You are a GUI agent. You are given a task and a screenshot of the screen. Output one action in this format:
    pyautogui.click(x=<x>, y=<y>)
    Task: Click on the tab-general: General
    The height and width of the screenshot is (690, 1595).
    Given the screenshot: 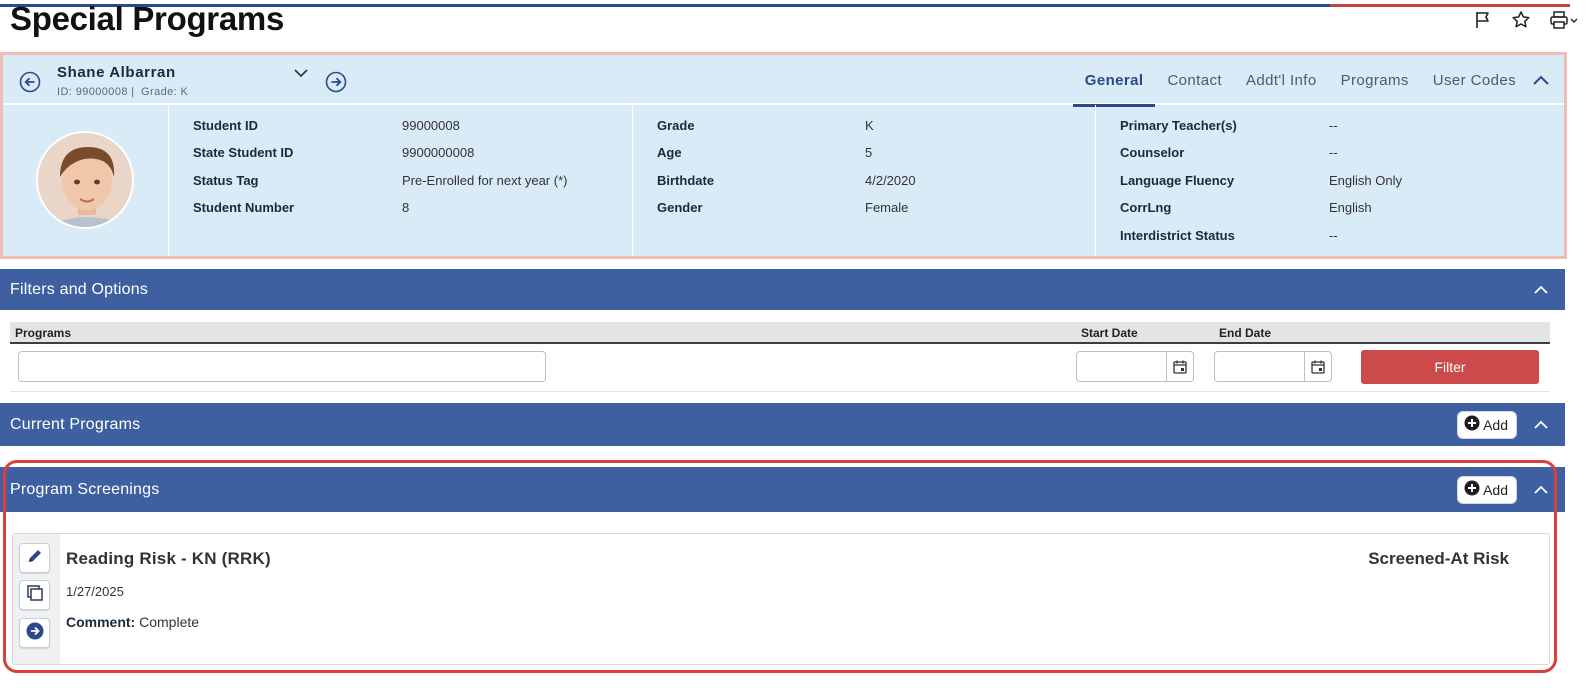 What is the action you would take?
    pyautogui.click(x=1114, y=81)
    